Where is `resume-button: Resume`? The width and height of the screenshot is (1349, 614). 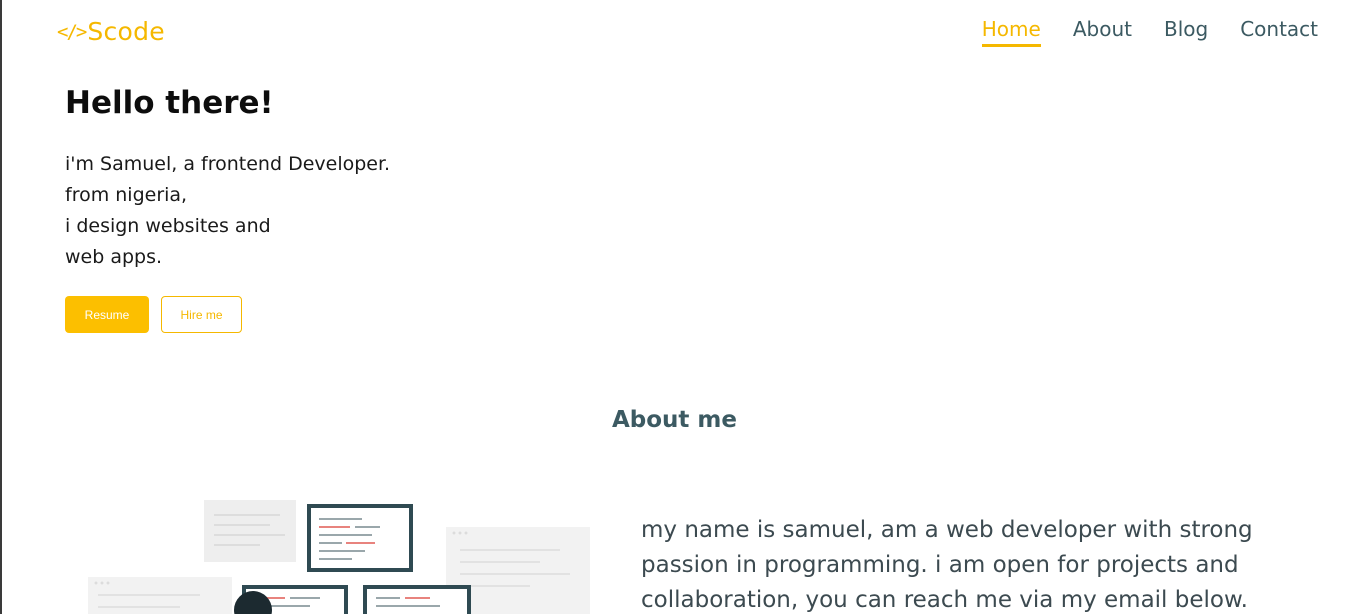 resume-button: Resume is located at coordinates (107, 314).